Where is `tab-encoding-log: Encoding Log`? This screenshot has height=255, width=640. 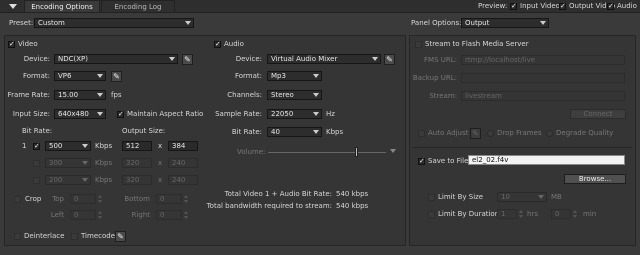 tab-encoding-log: Encoding Log is located at coordinates (138, 6).